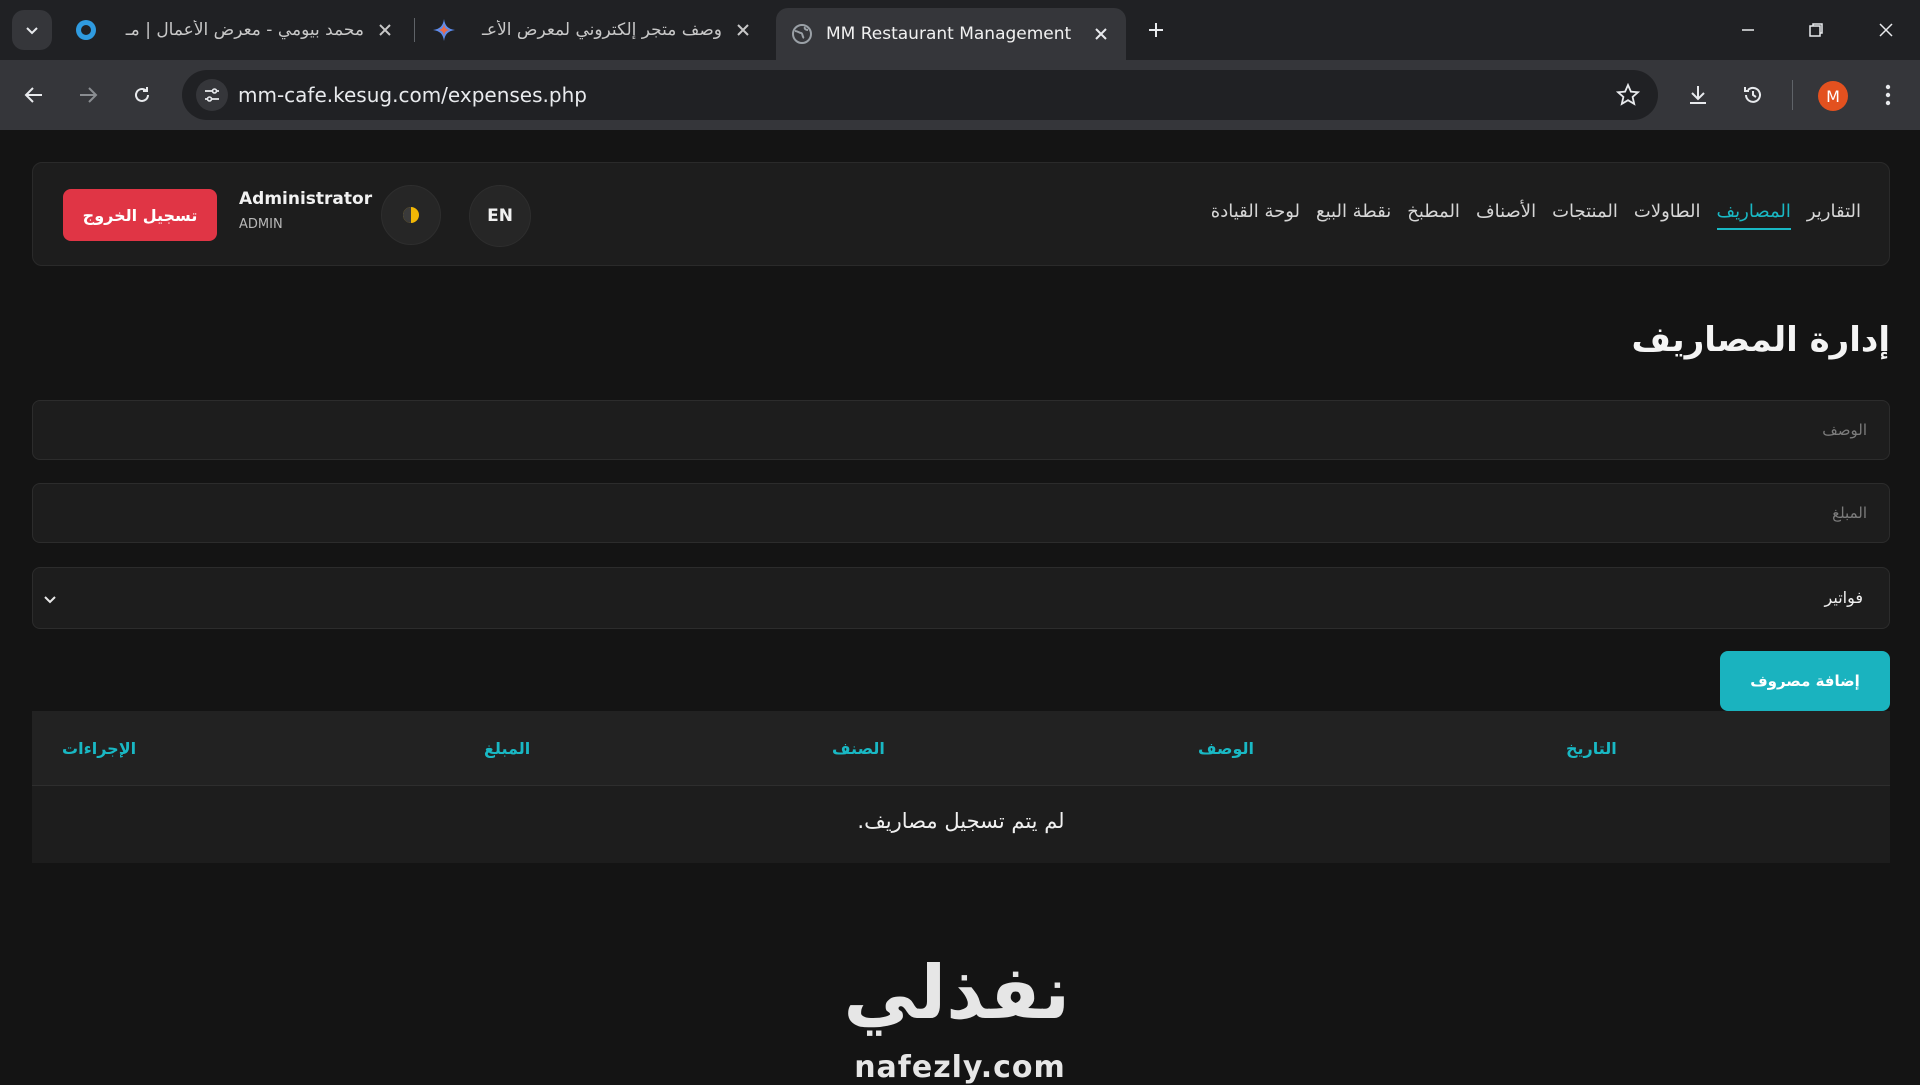  I want to click on tab-title: MM Restaurant Management, so click(949, 34).